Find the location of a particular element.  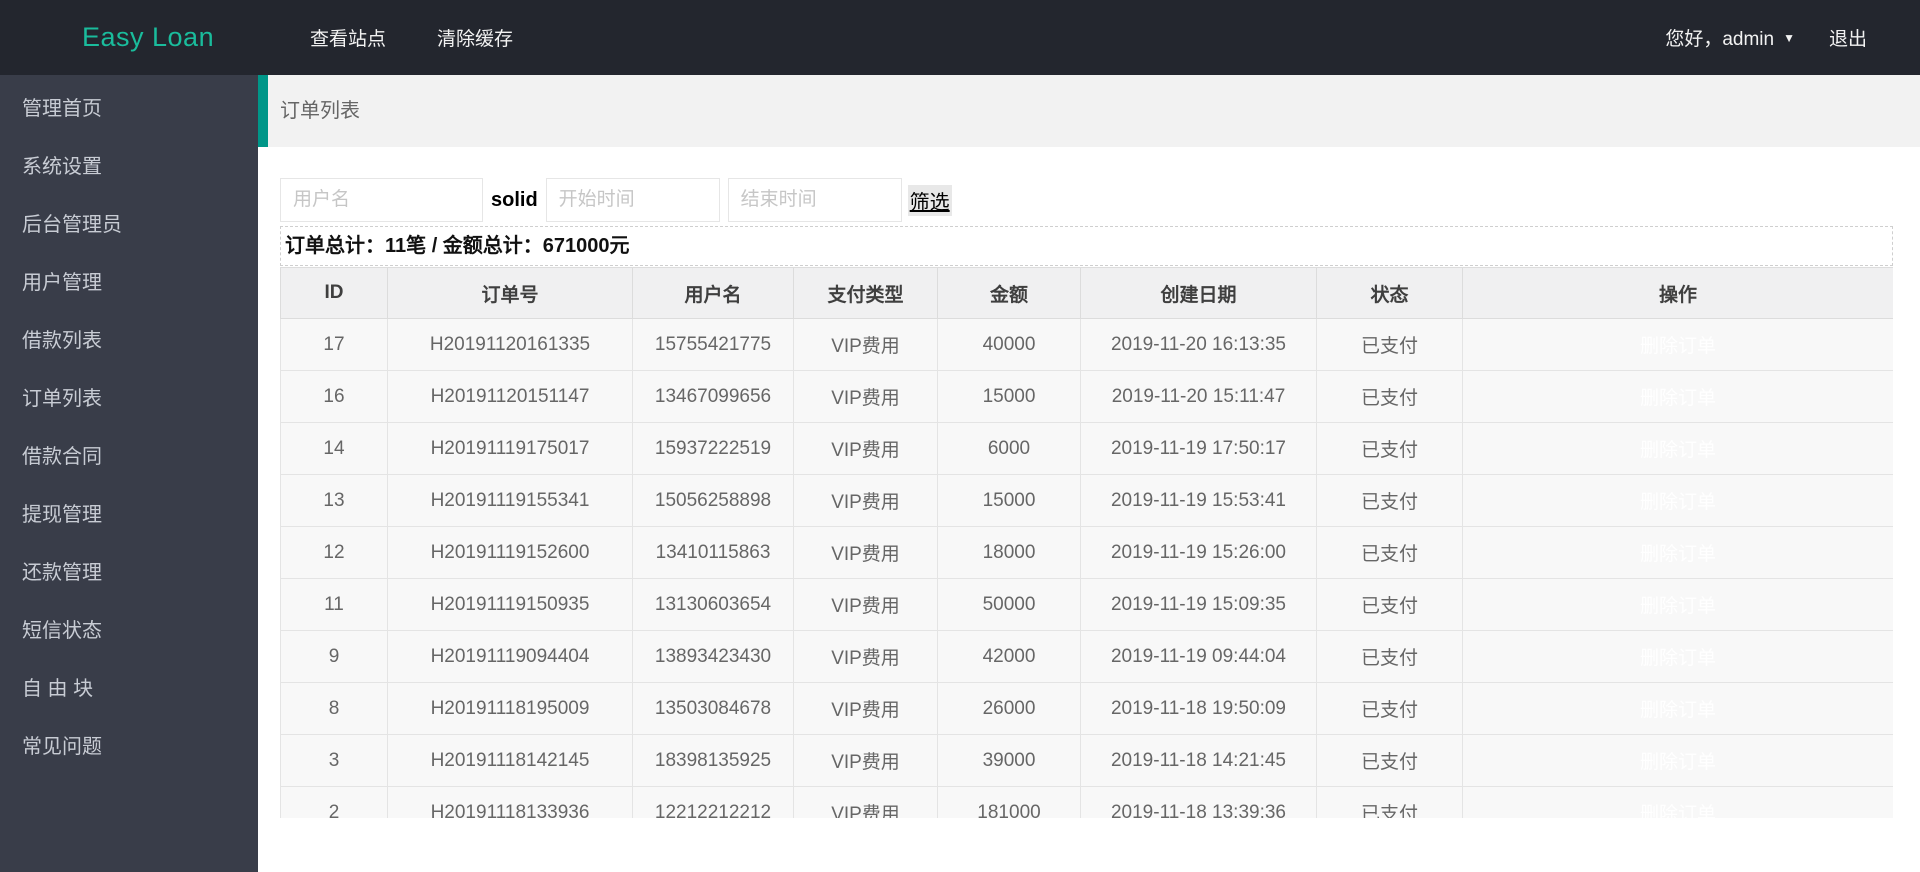

sidebar-item: 订单列表 is located at coordinates (129, 399).